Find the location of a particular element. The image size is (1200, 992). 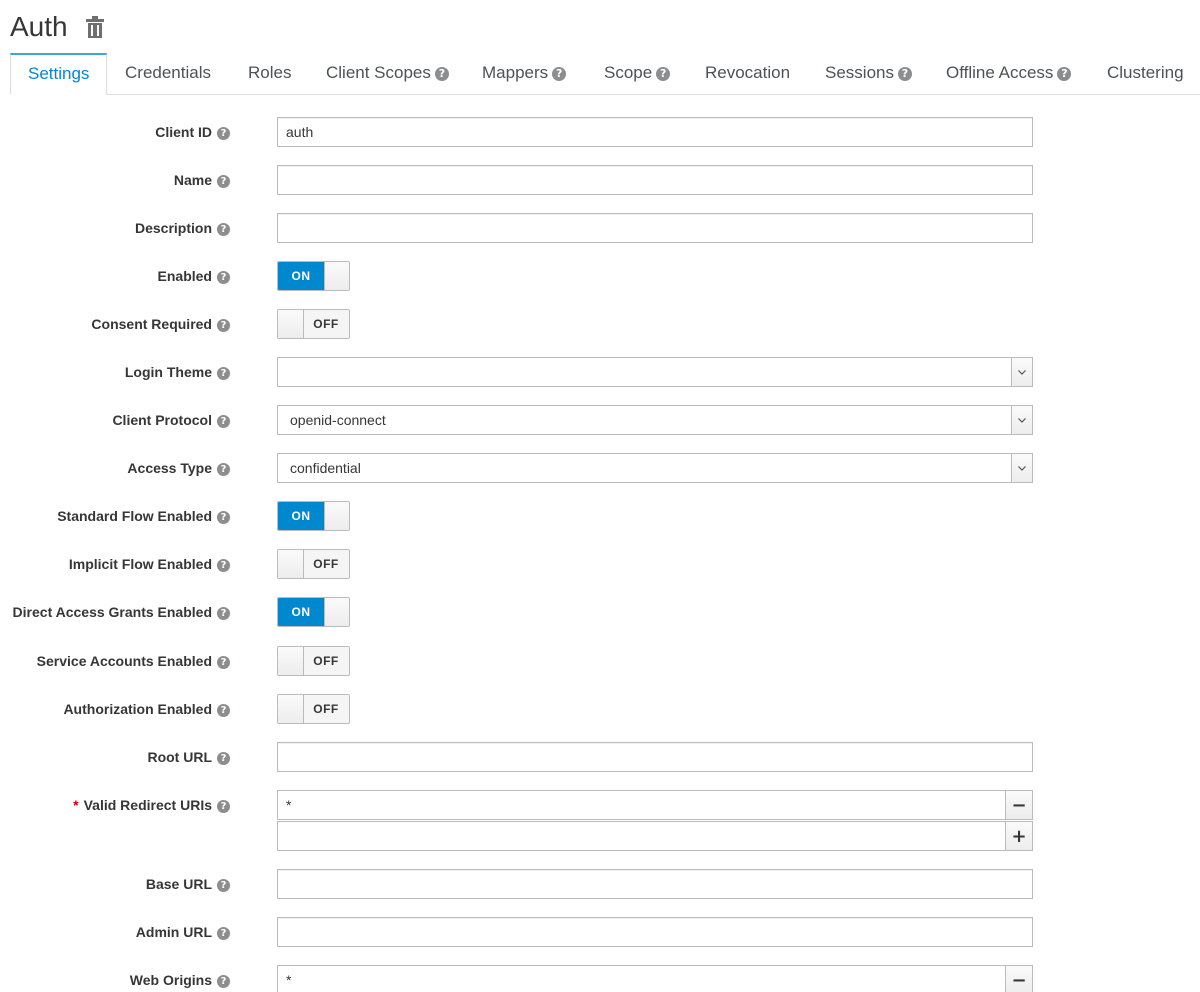

field-label: Service Accounts Enabled? is located at coordinates (133, 661).